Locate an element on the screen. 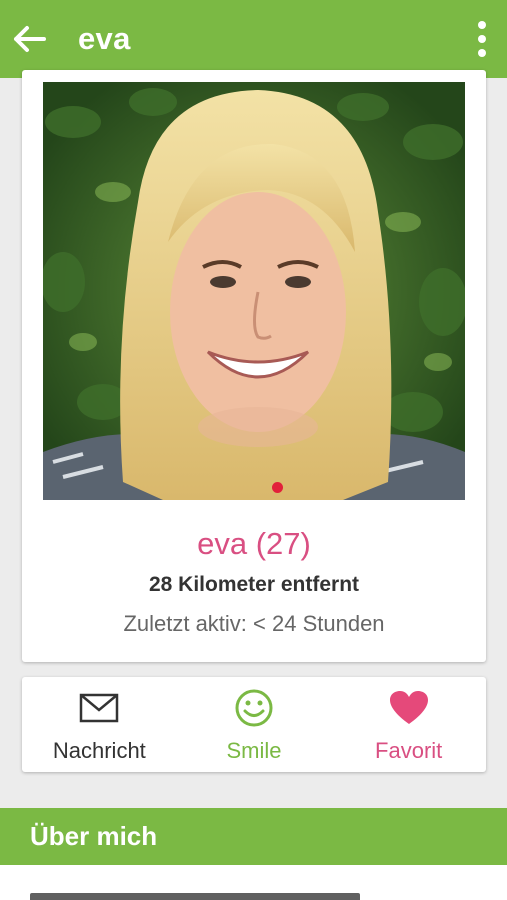 The height and width of the screenshot is (900, 507). back-button is located at coordinates (29, 39).